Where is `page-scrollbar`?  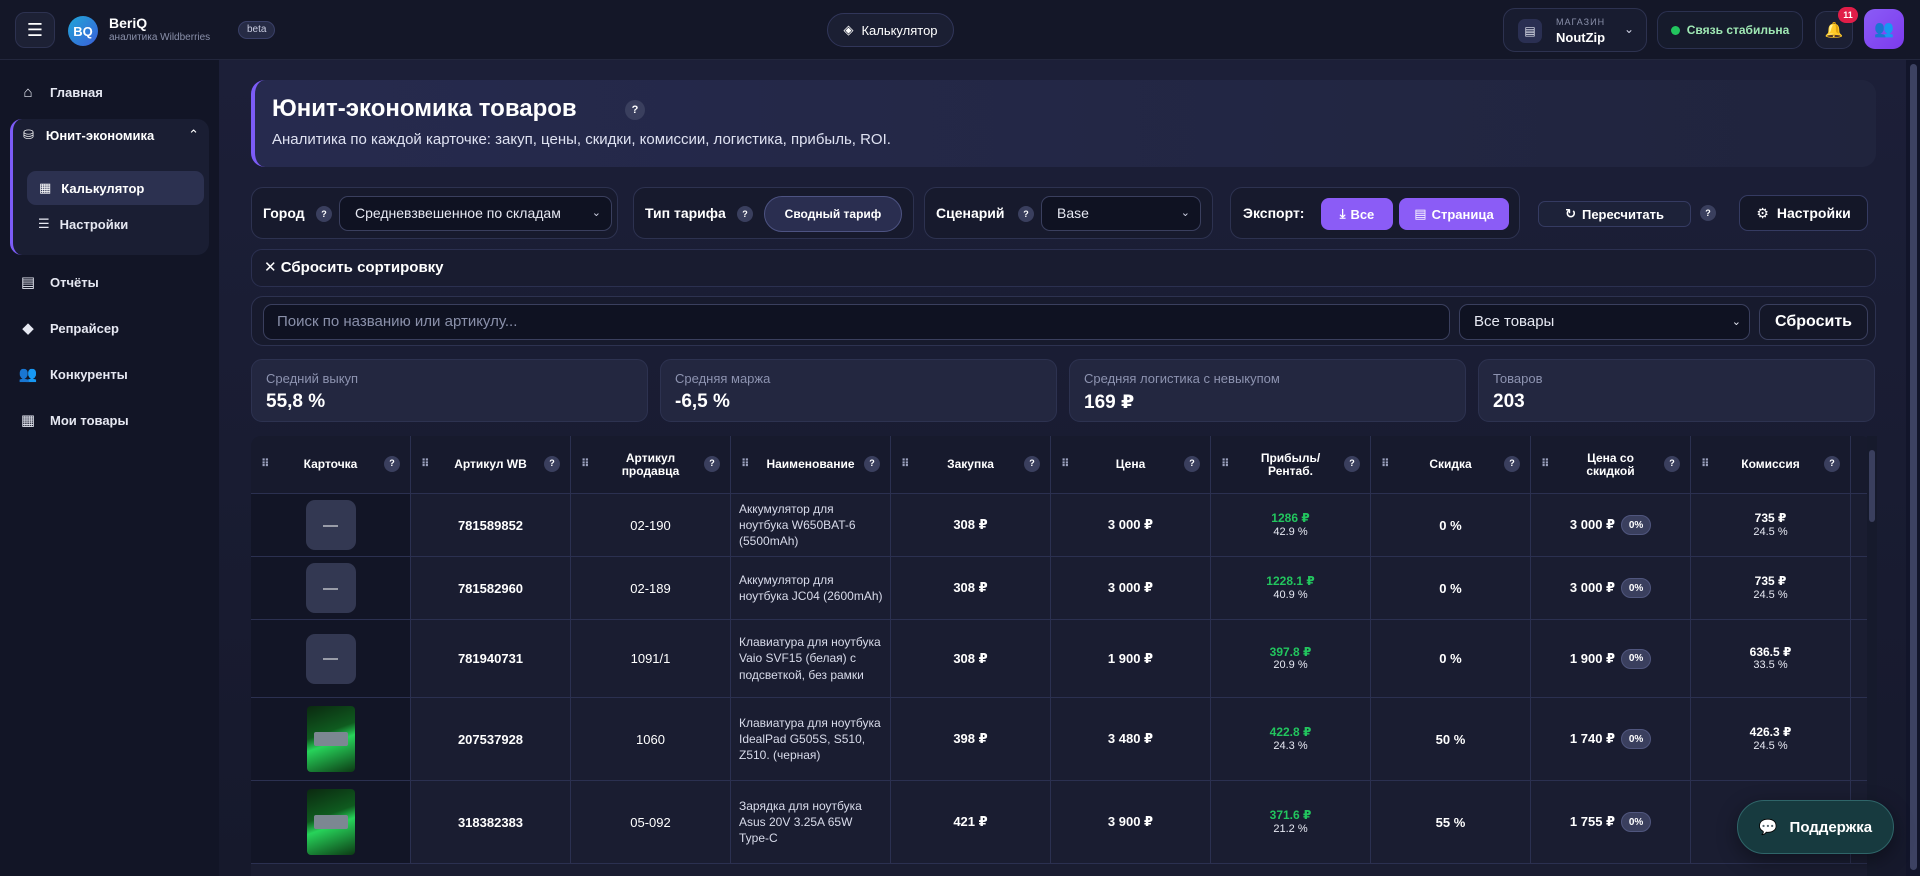
page-scrollbar is located at coordinates (1913, 468).